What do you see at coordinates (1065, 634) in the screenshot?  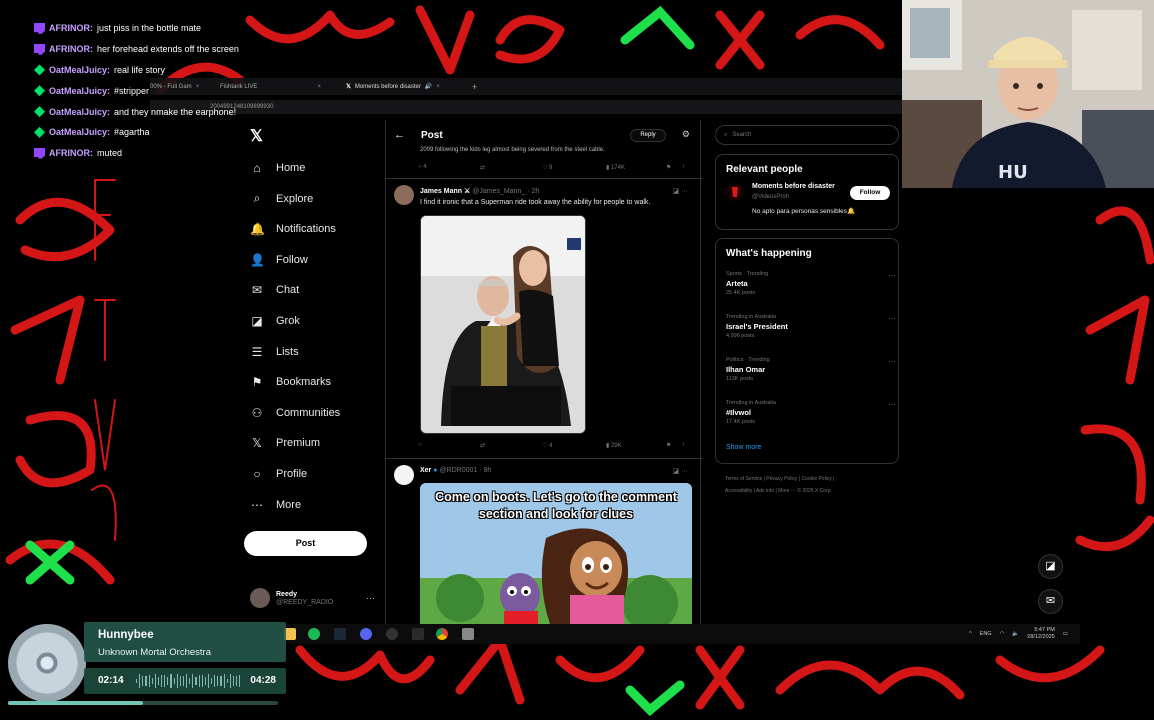 I see `notification-icon: ▭` at bounding box center [1065, 634].